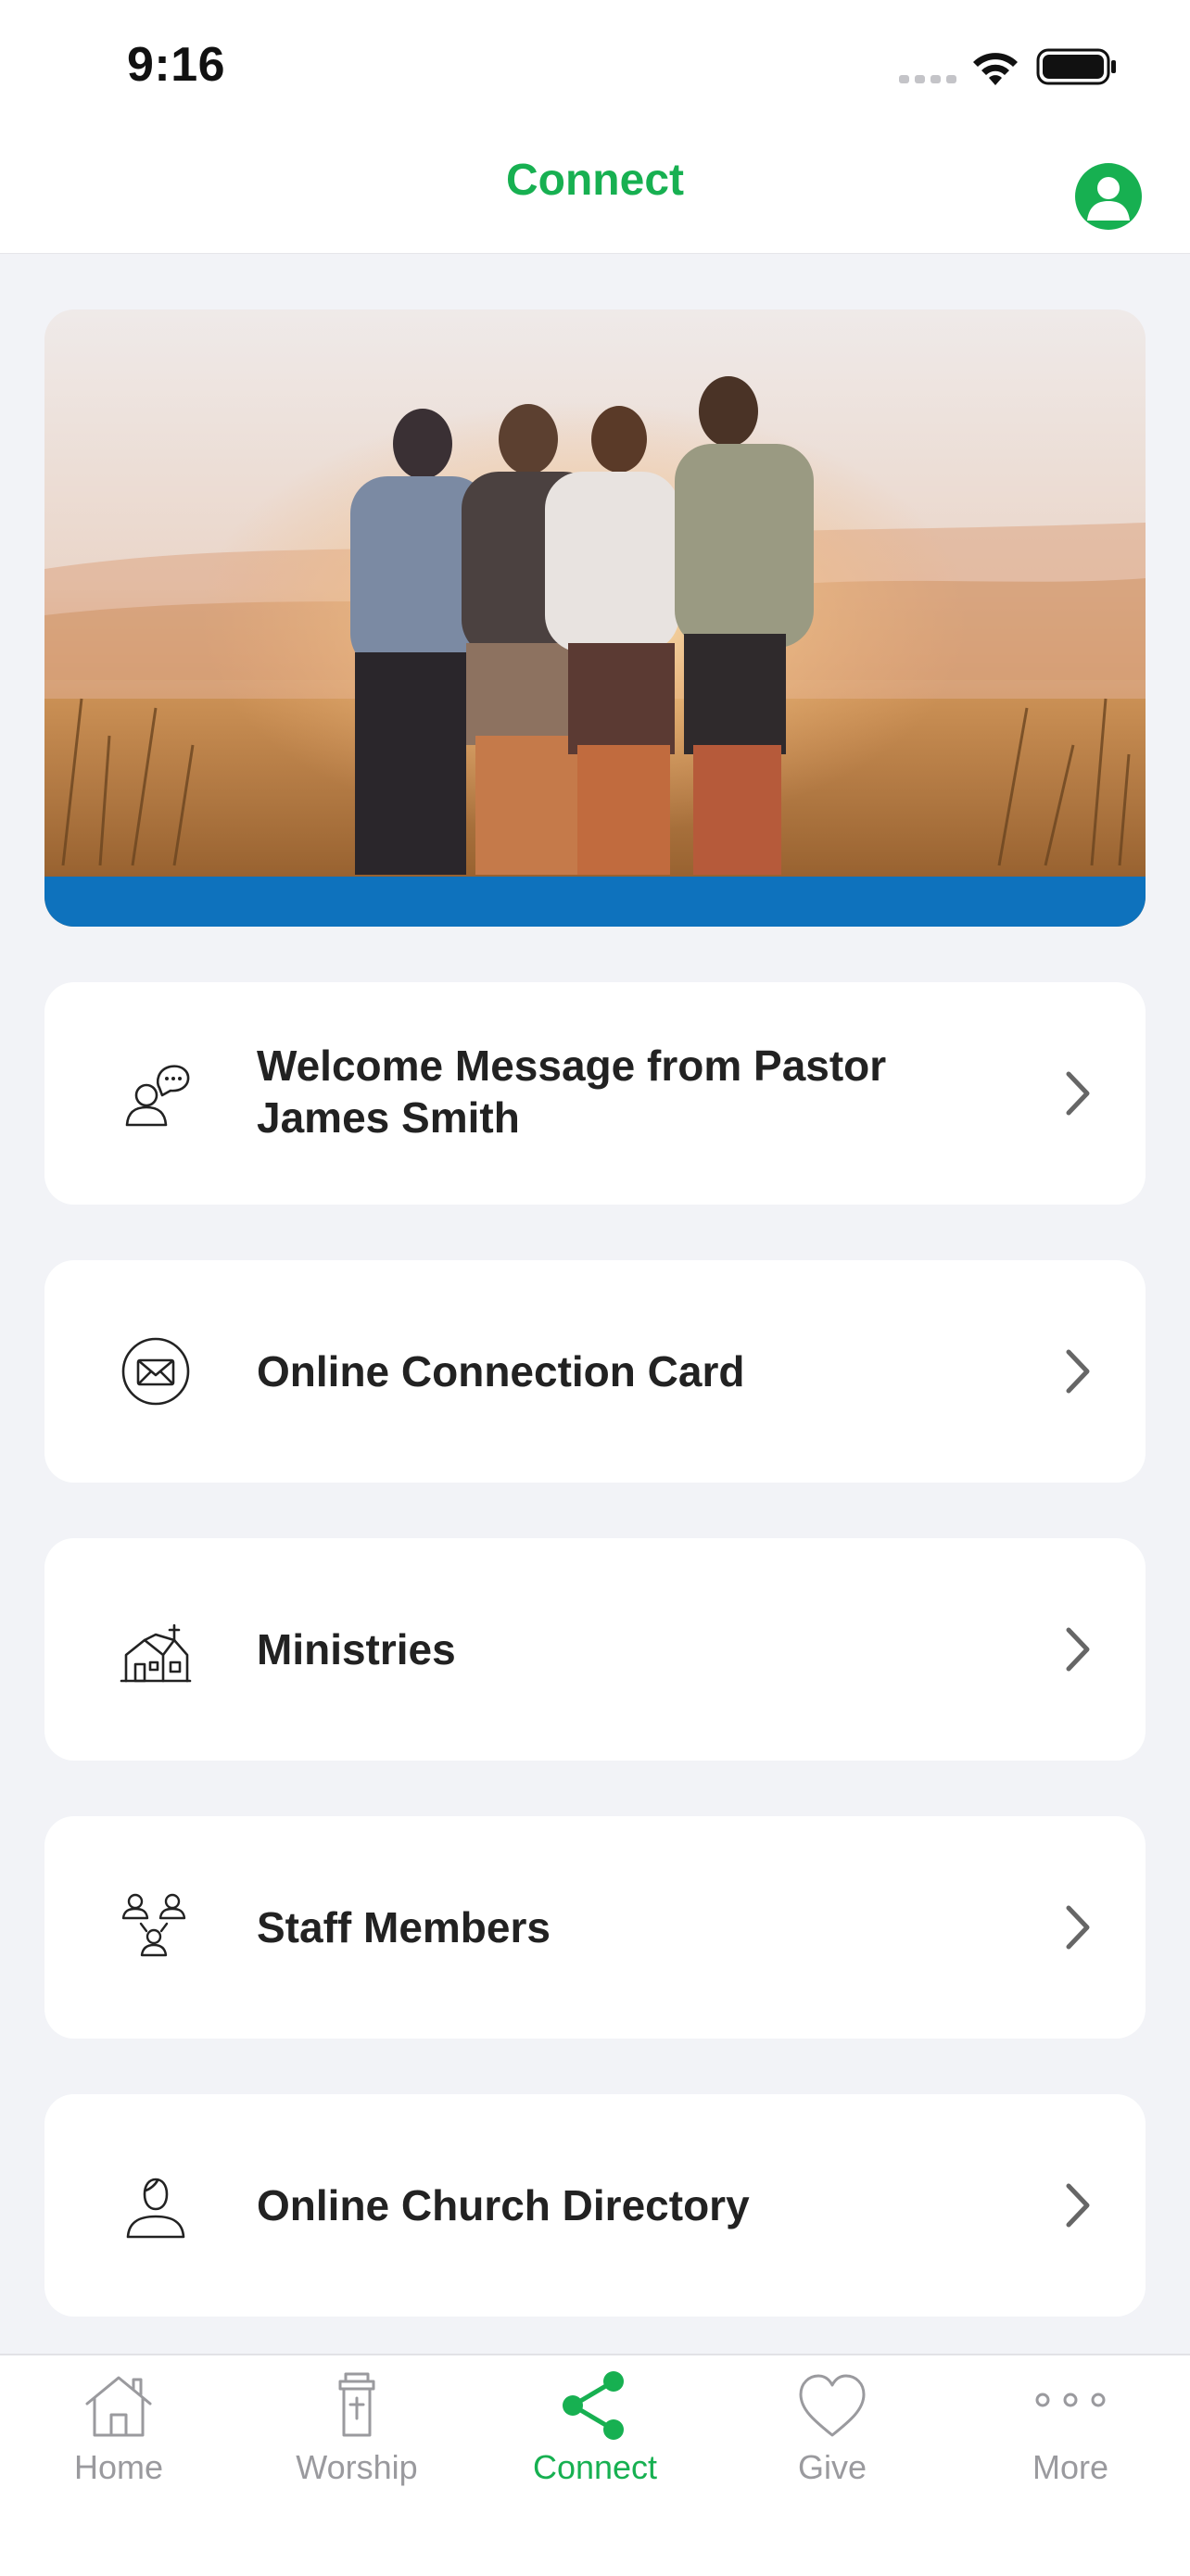 The width and height of the screenshot is (1190, 2576). Describe the element at coordinates (118, 2467) in the screenshot. I see `tab-label: Home` at that location.